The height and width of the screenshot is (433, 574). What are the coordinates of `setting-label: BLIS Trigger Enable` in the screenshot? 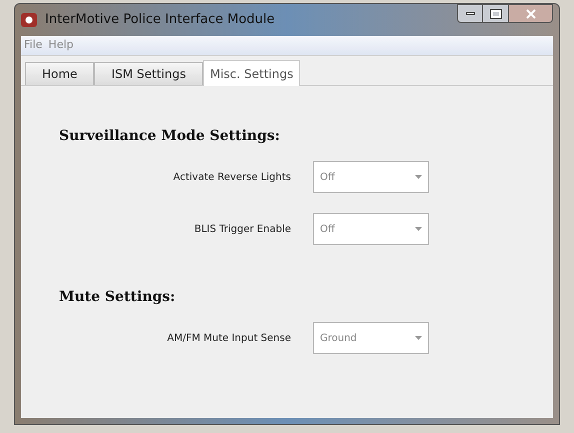 It's located at (242, 229).